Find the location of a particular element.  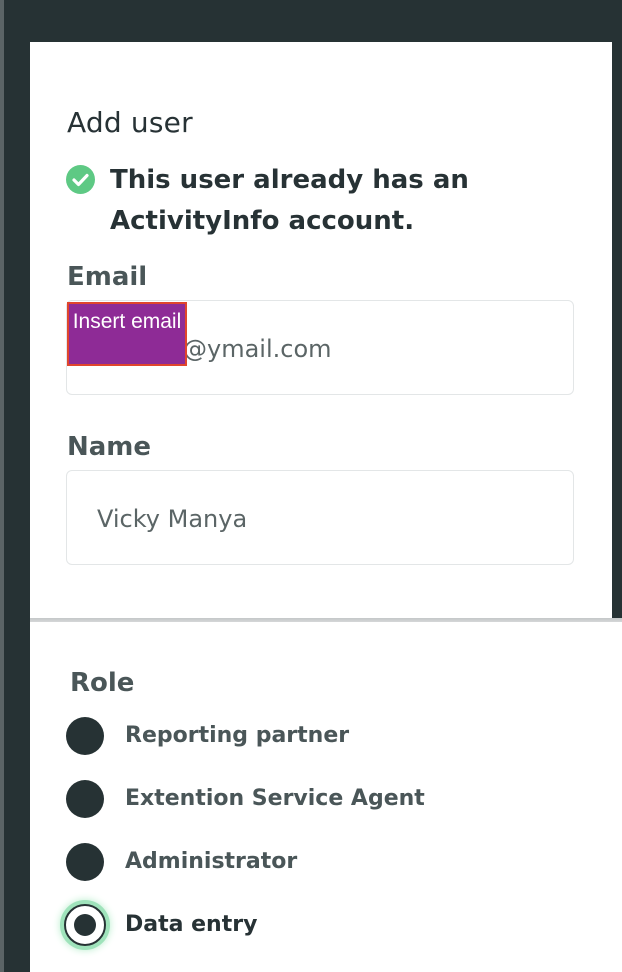

check-circle-icon is located at coordinates (80, 179).